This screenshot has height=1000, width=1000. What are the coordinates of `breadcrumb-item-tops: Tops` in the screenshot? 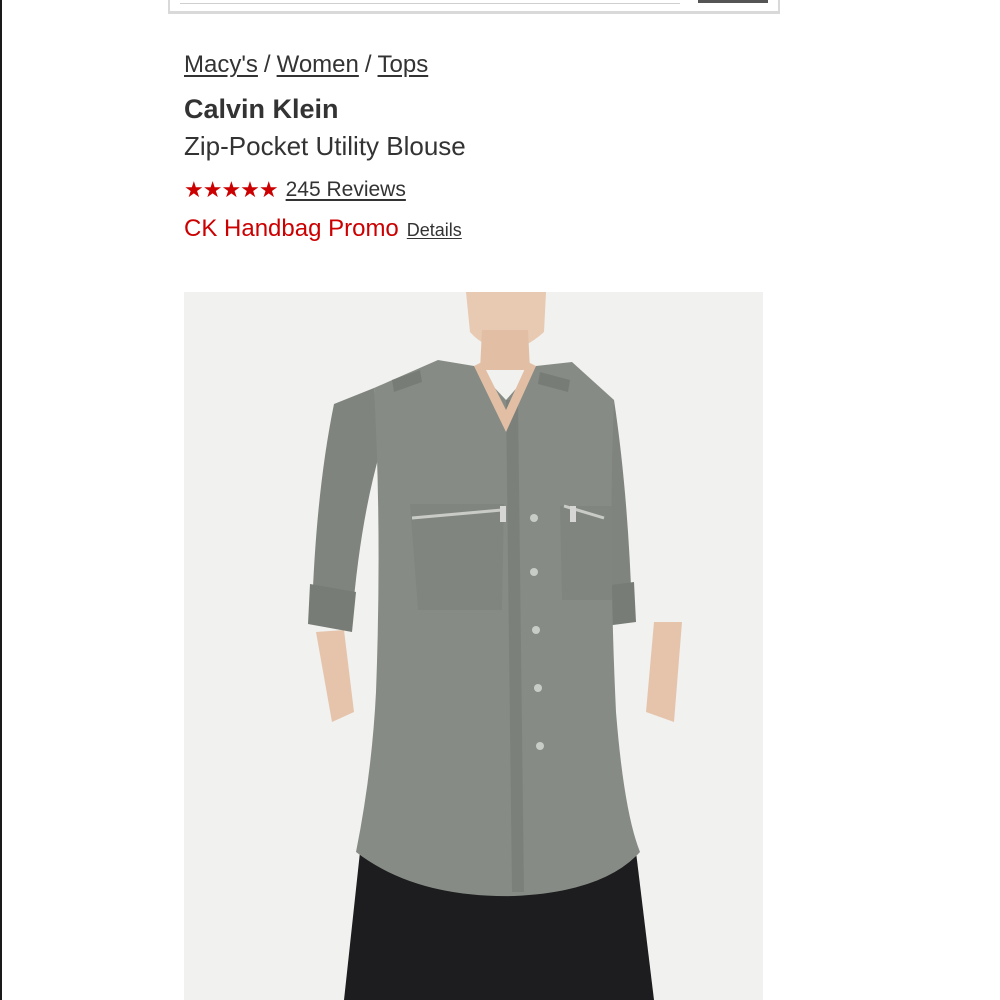 It's located at (403, 64).